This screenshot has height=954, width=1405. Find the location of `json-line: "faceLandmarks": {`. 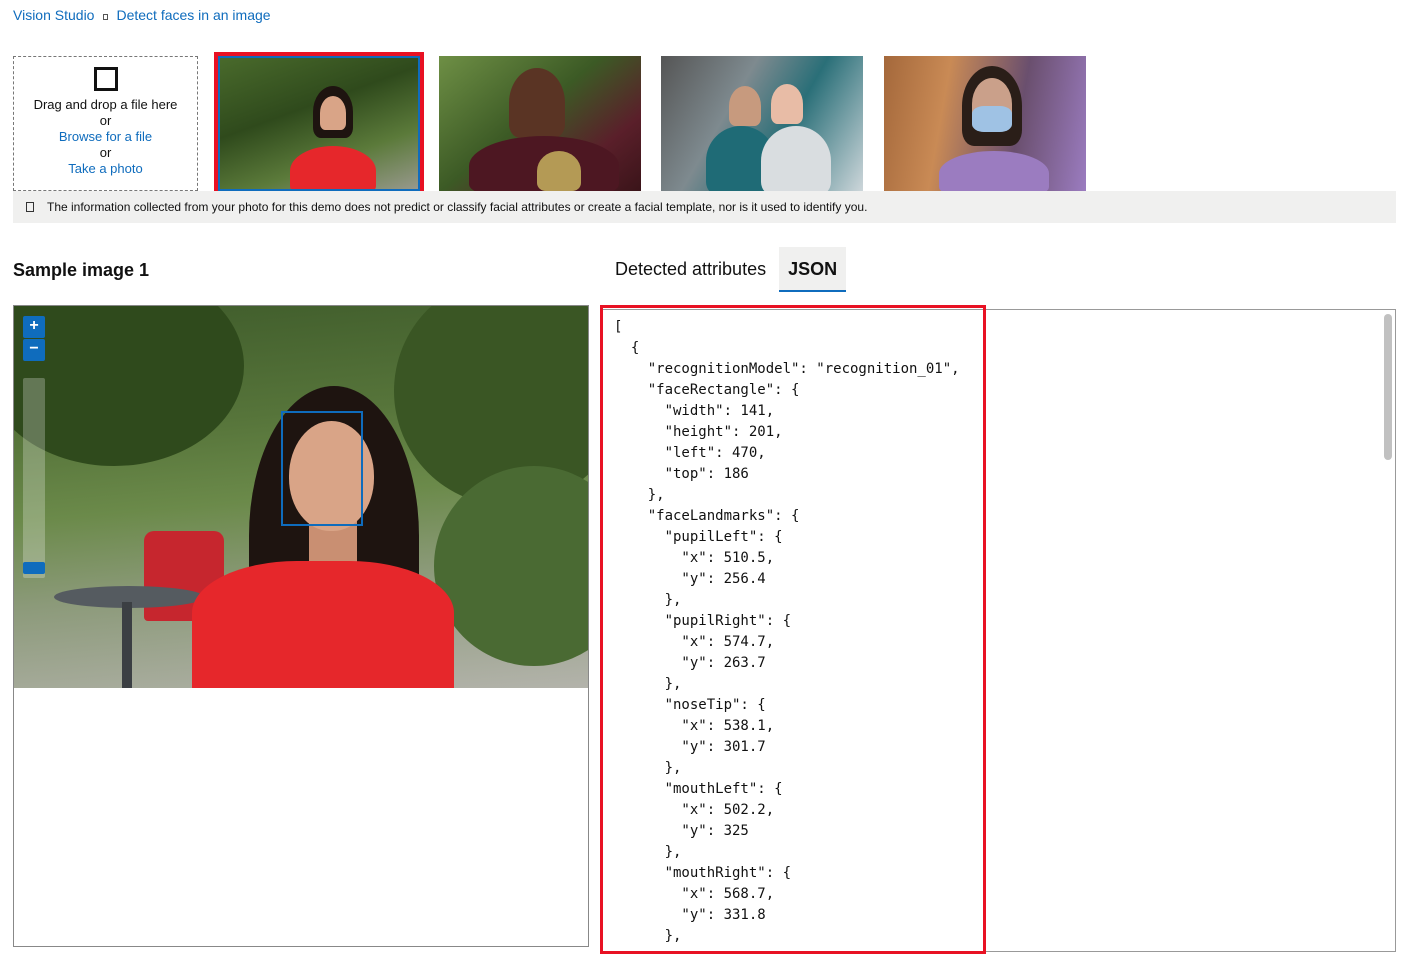

json-line: "faceLandmarks": { is located at coordinates (707, 516).